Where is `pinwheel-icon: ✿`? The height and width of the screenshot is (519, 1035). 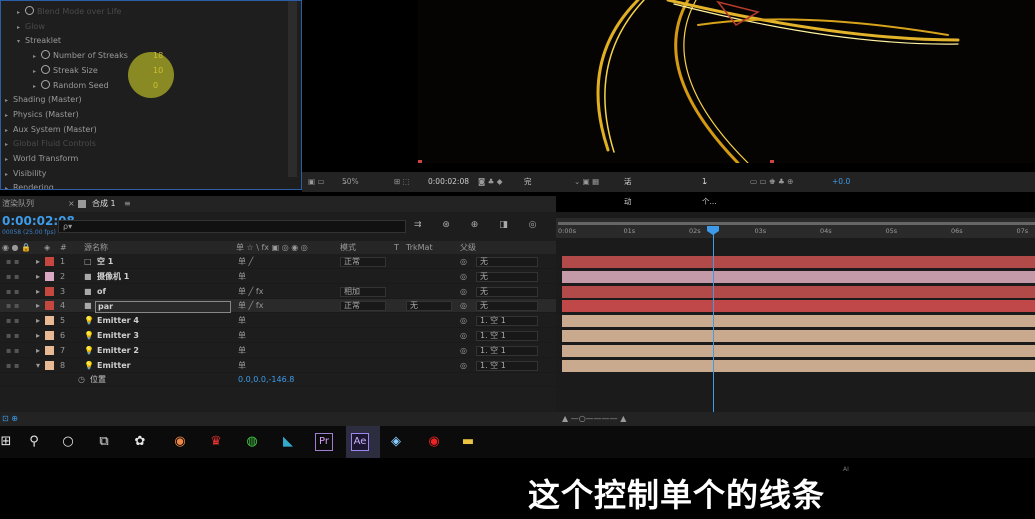 pinwheel-icon: ✿ is located at coordinates (140, 442).